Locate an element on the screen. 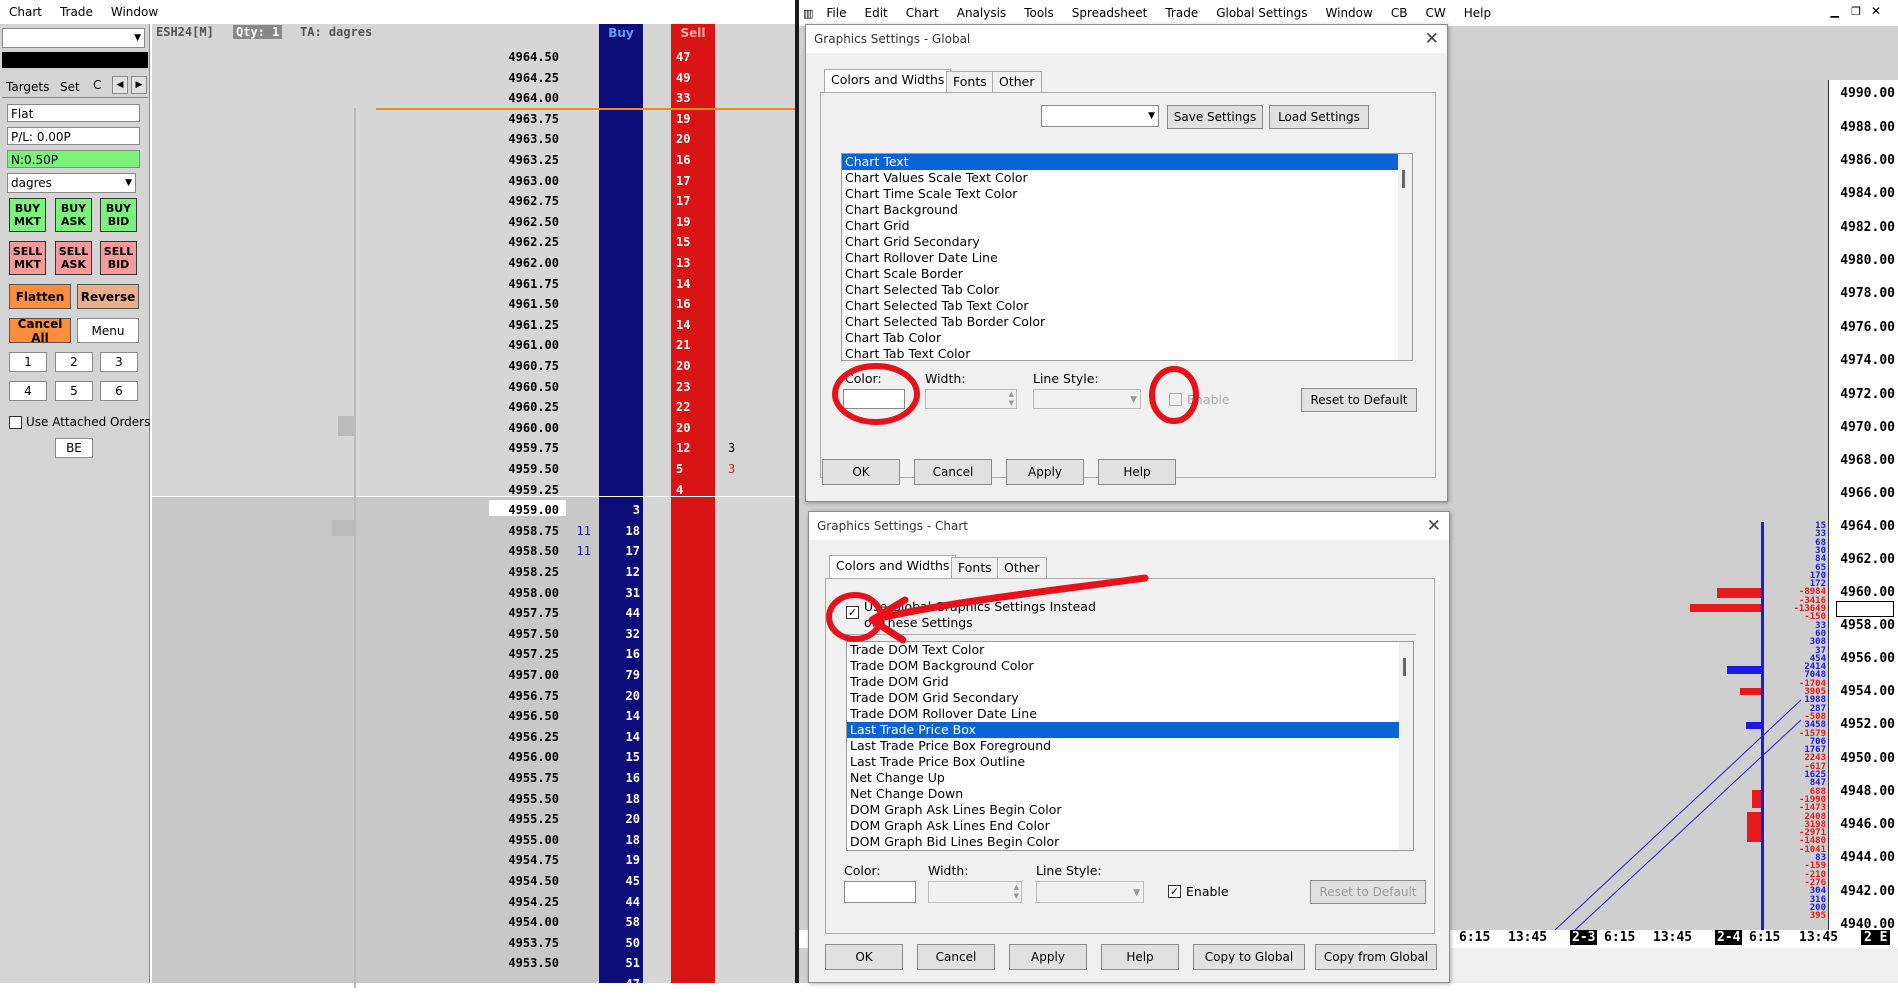 Image resolution: width=1898 pixels, height=995 pixels. ladder-row: 4956.75 20 is located at coordinates (327, 696).